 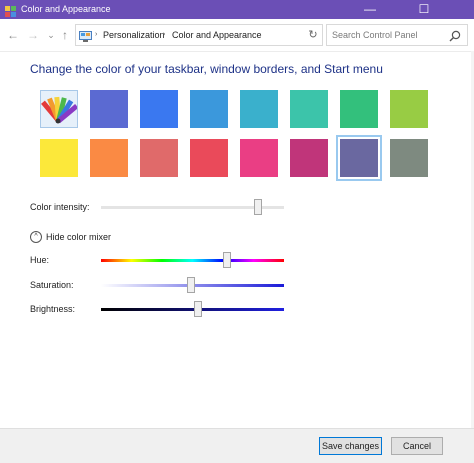 What do you see at coordinates (190, 285) in the screenshot?
I see `saturation-slider-thumb` at bounding box center [190, 285].